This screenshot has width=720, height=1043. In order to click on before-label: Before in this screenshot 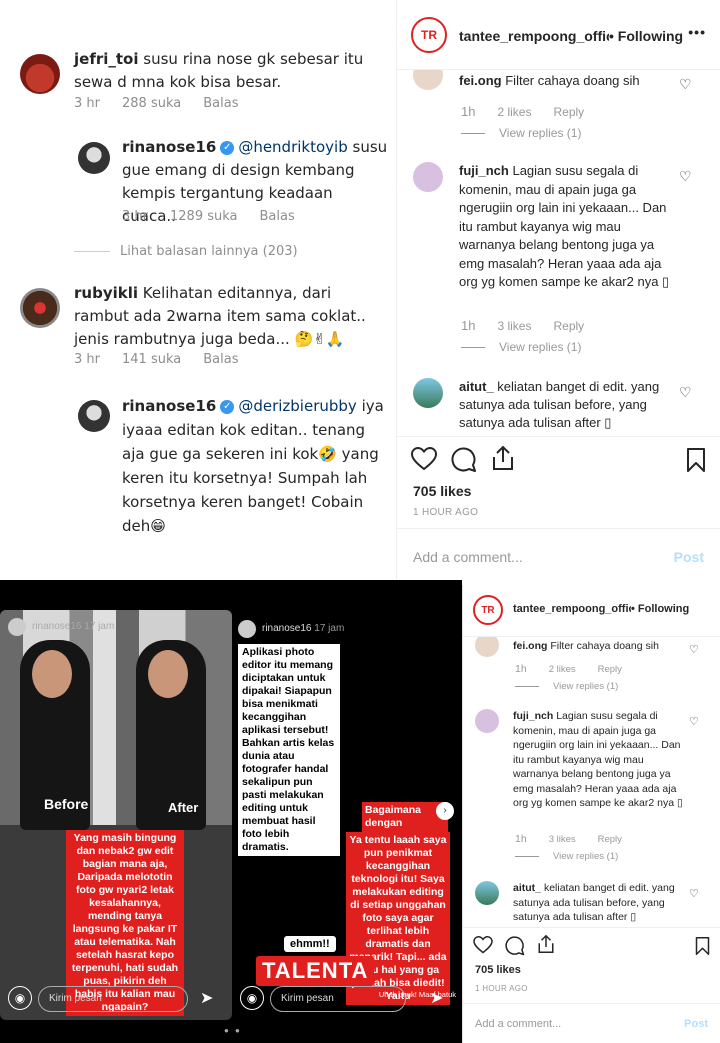, I will do `click(66, 804)`.